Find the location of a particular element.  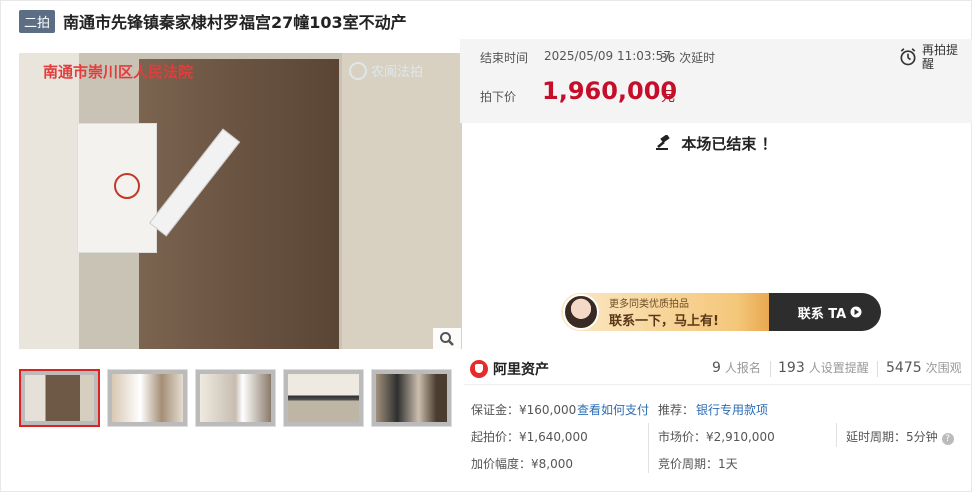

banner-small-text: 更多同类优质拍品 is located at coordinates (649, 304).